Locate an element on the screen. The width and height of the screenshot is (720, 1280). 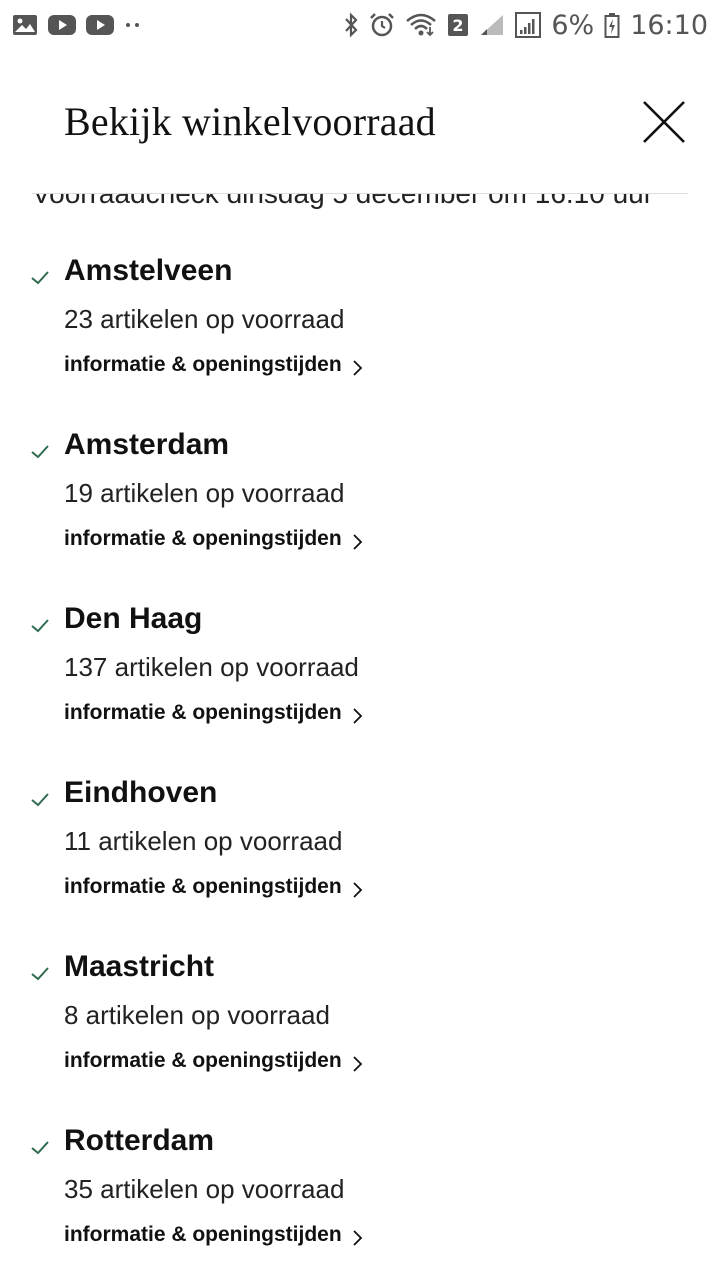
status-bar: 2 6% 16:10 is located at coordinates (360, 25).